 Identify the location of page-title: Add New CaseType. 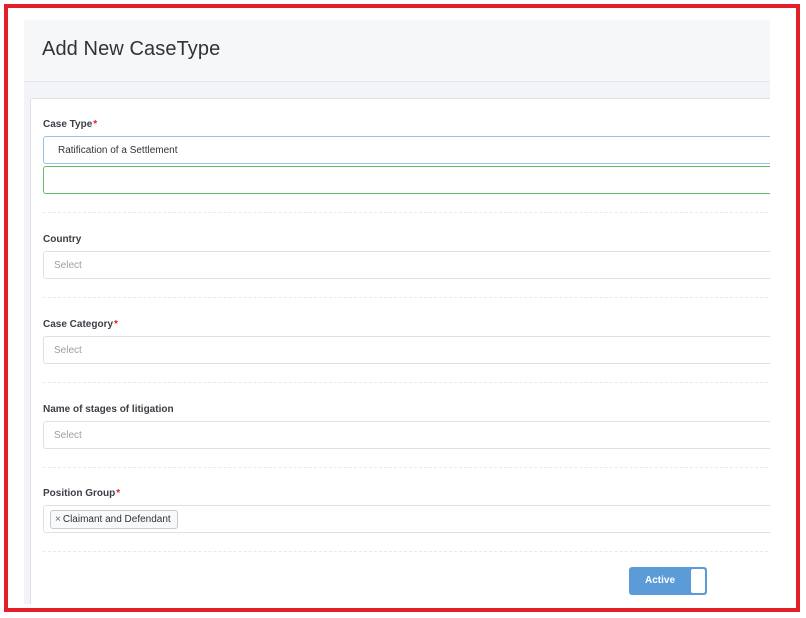
(131, 49).